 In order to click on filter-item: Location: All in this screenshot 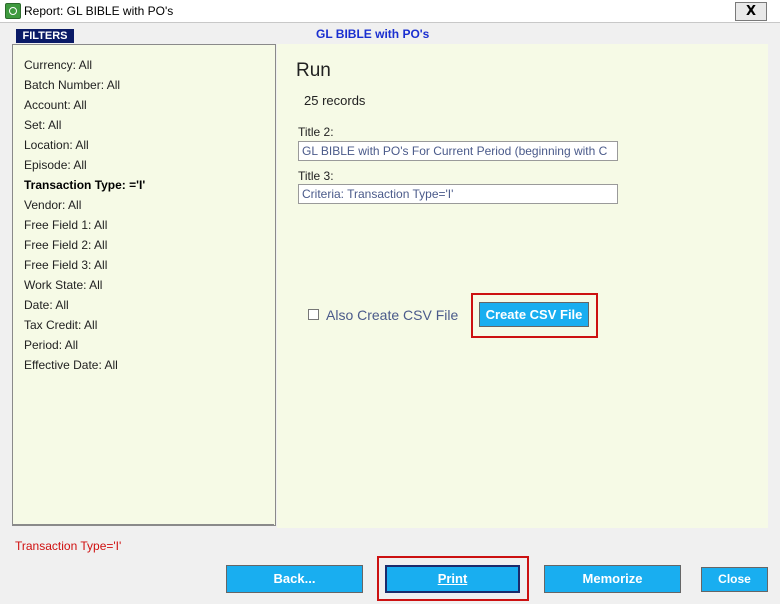, I will do `click(56, 145)`.